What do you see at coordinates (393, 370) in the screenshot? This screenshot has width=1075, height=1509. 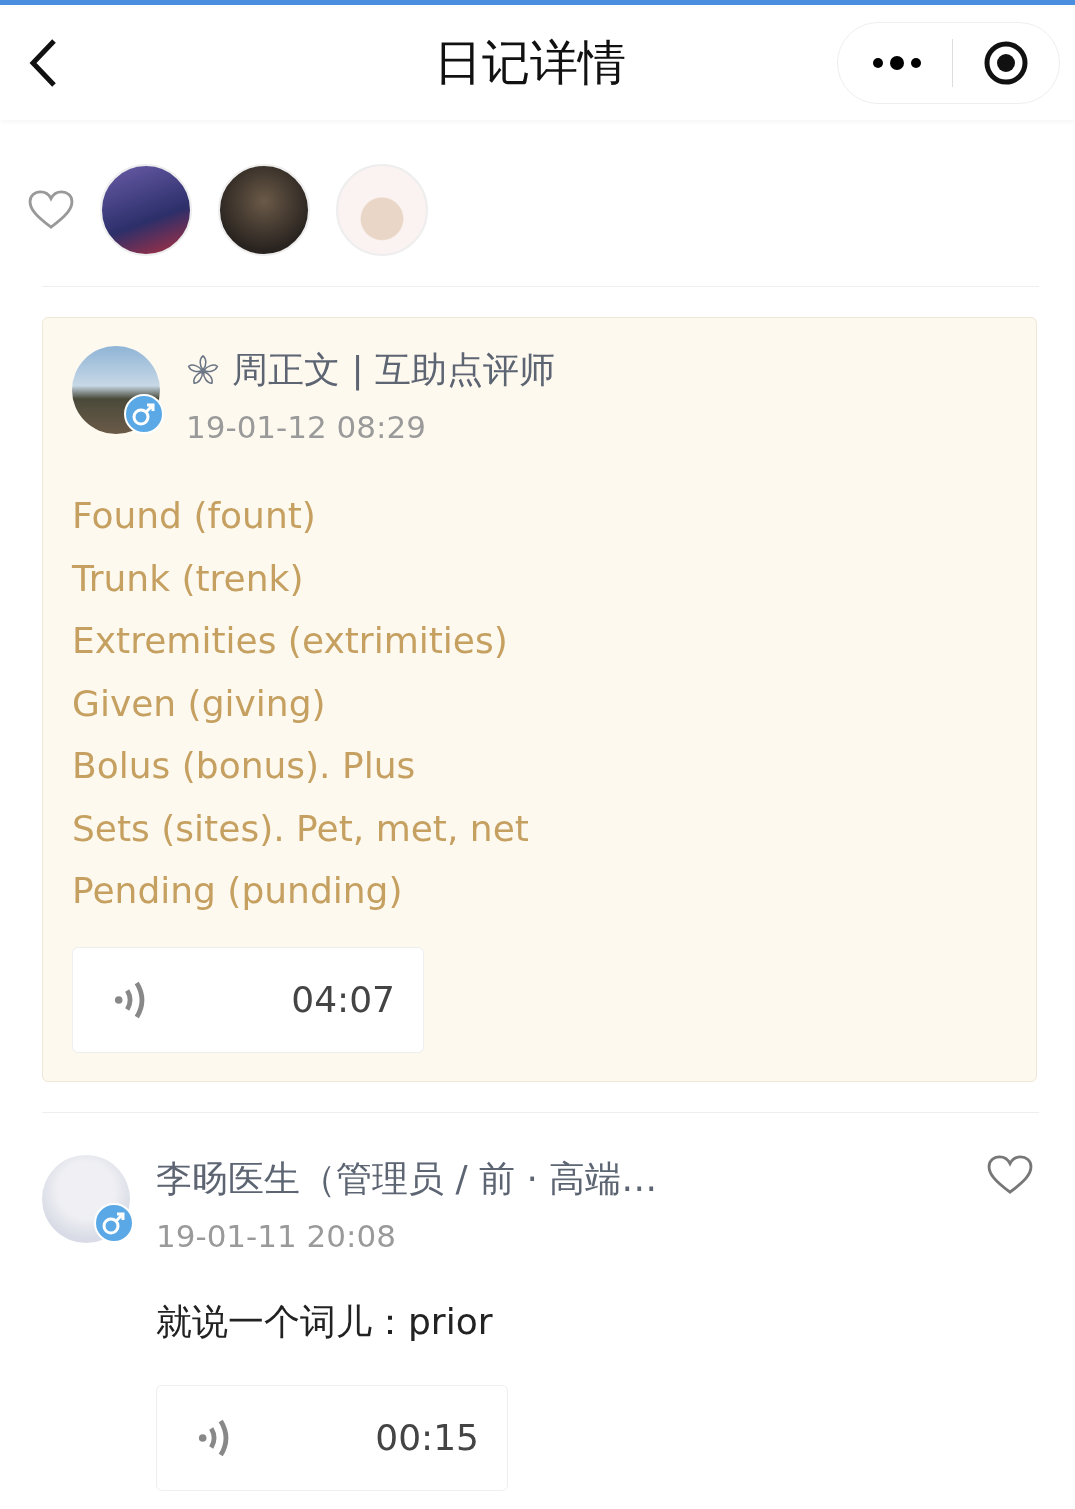 I see `author-name: 周正文 | 互助点评师` at bounding box center [393, 370].